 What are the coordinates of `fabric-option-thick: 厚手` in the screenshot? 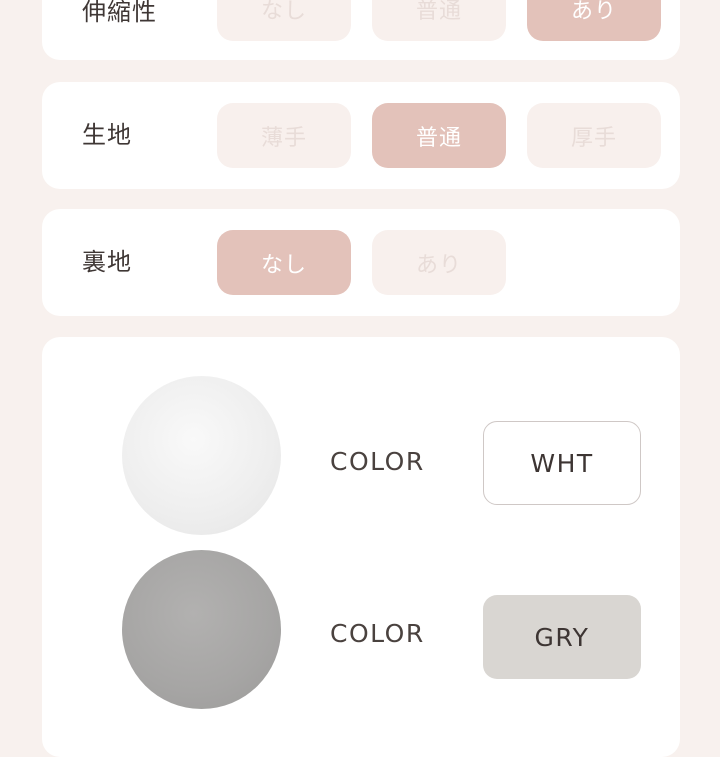 It's located at (594, 135).